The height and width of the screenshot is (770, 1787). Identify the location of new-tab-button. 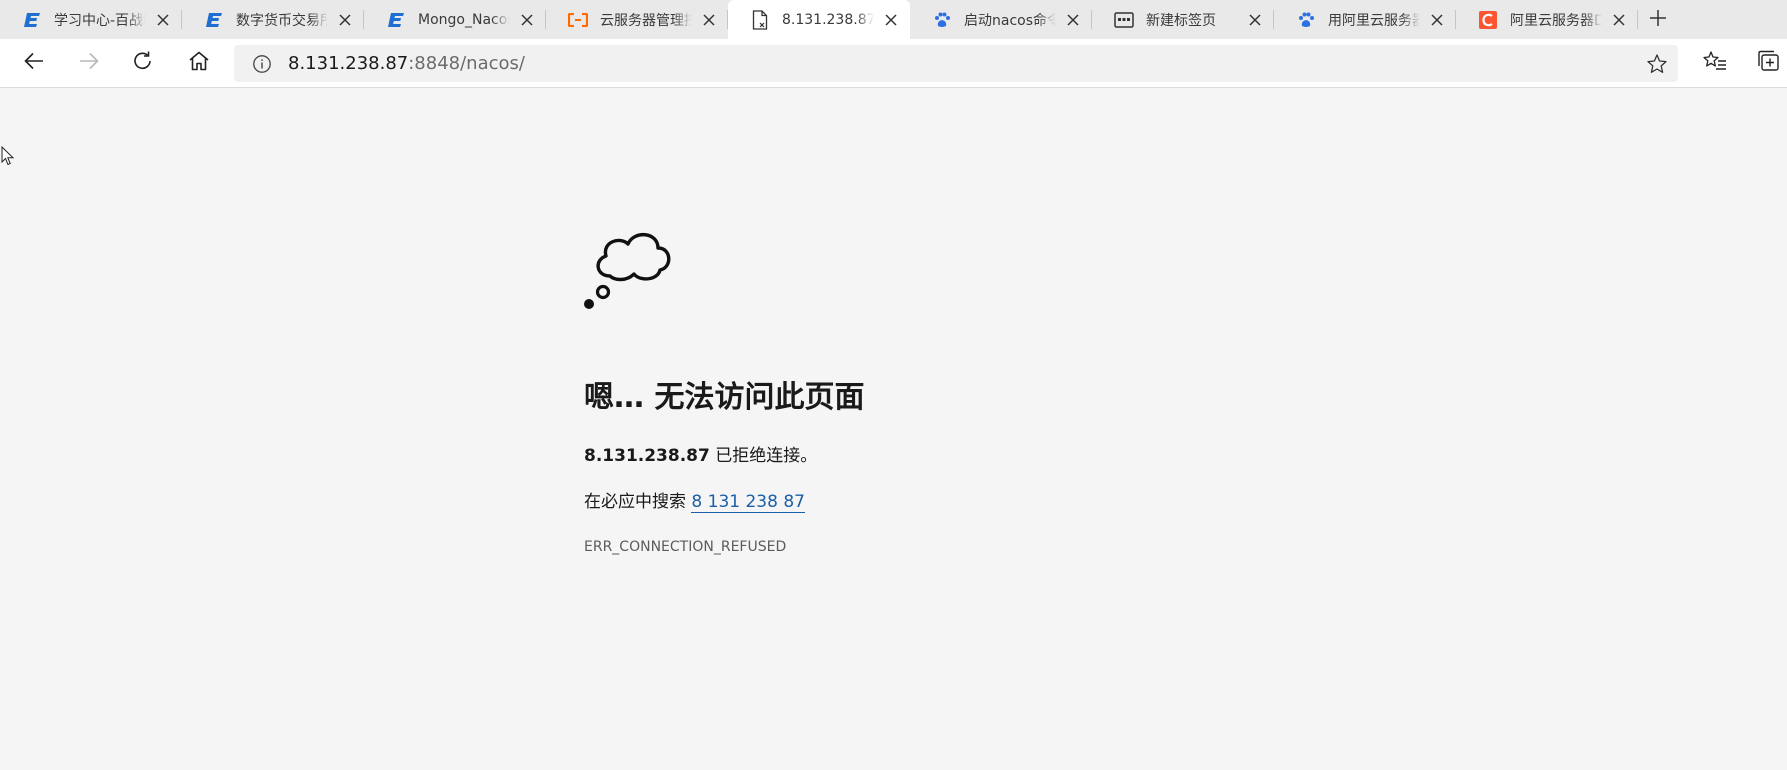
(1658, 19).